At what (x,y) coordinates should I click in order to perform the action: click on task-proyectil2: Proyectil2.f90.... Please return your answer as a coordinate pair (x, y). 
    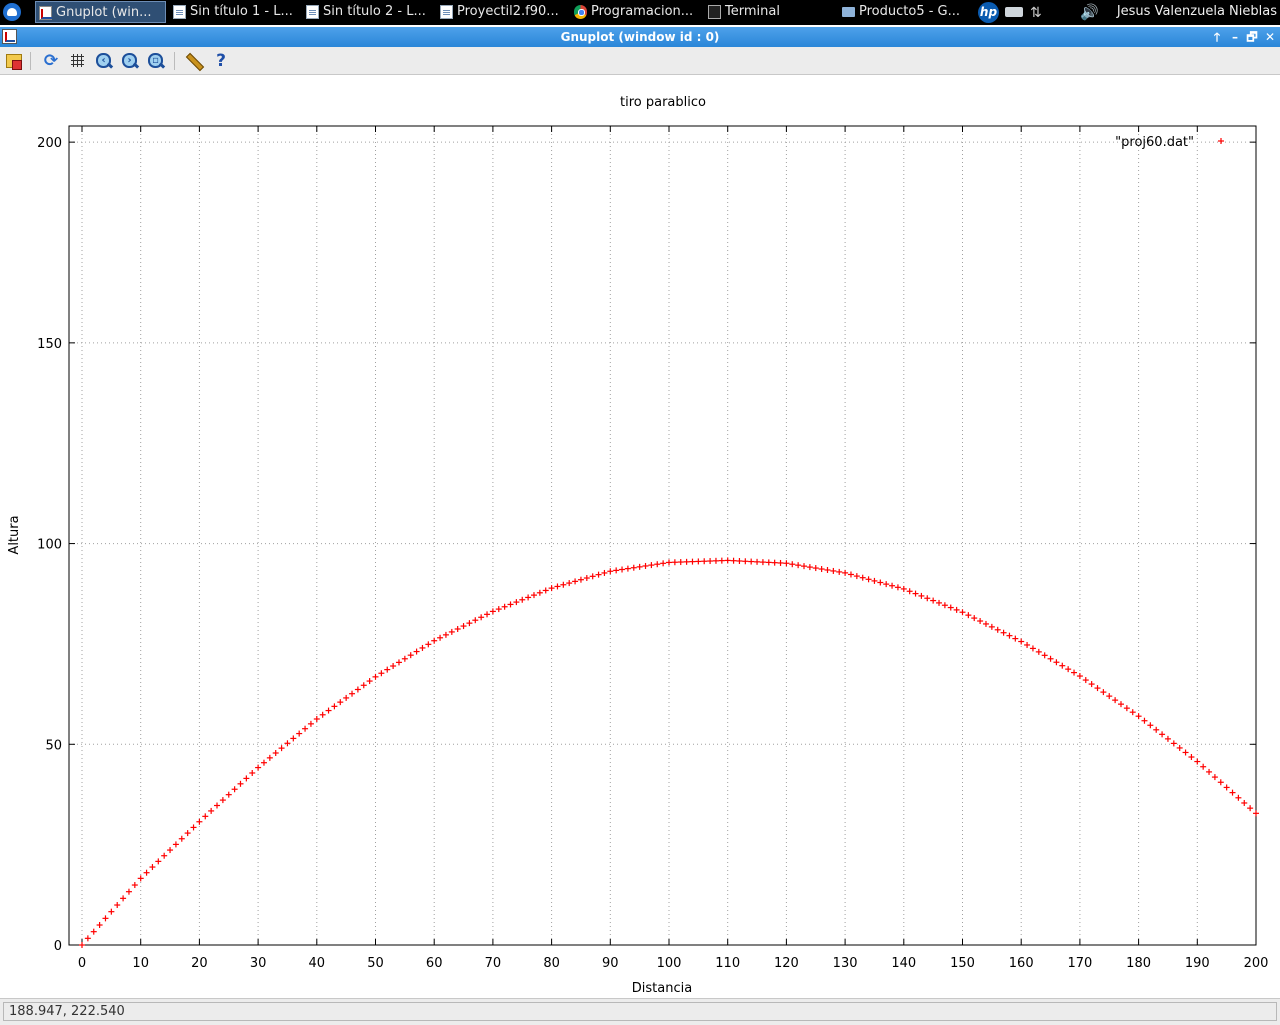
    Looking at the image, I should click on (502, 12).